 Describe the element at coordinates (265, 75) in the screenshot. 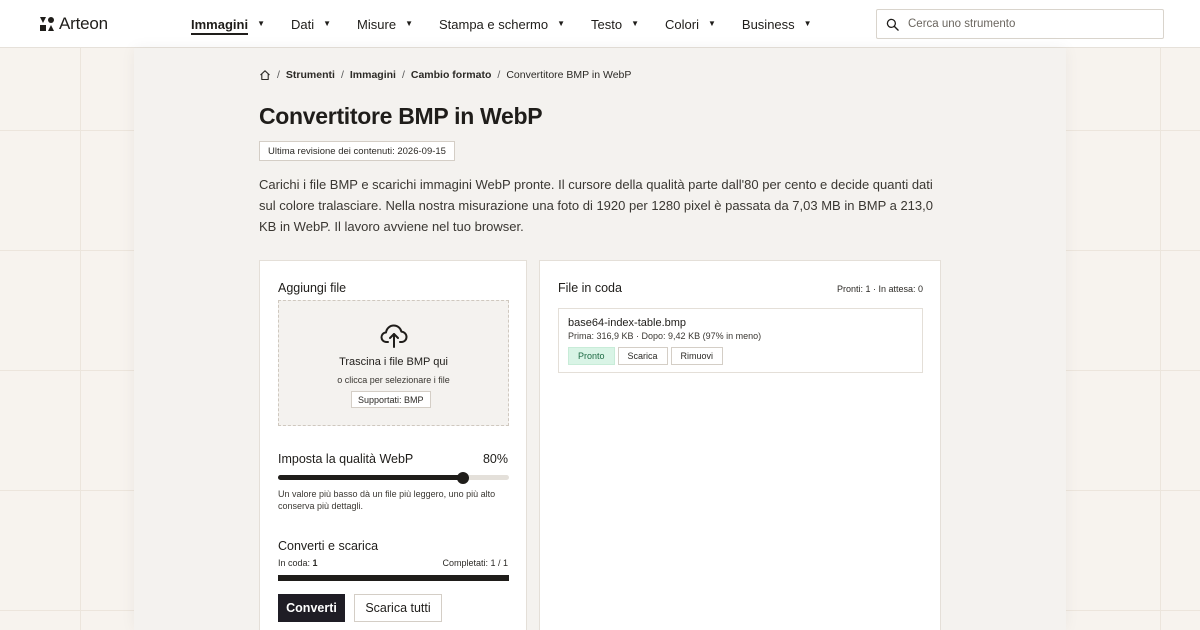

I see `home-icon` at that location.